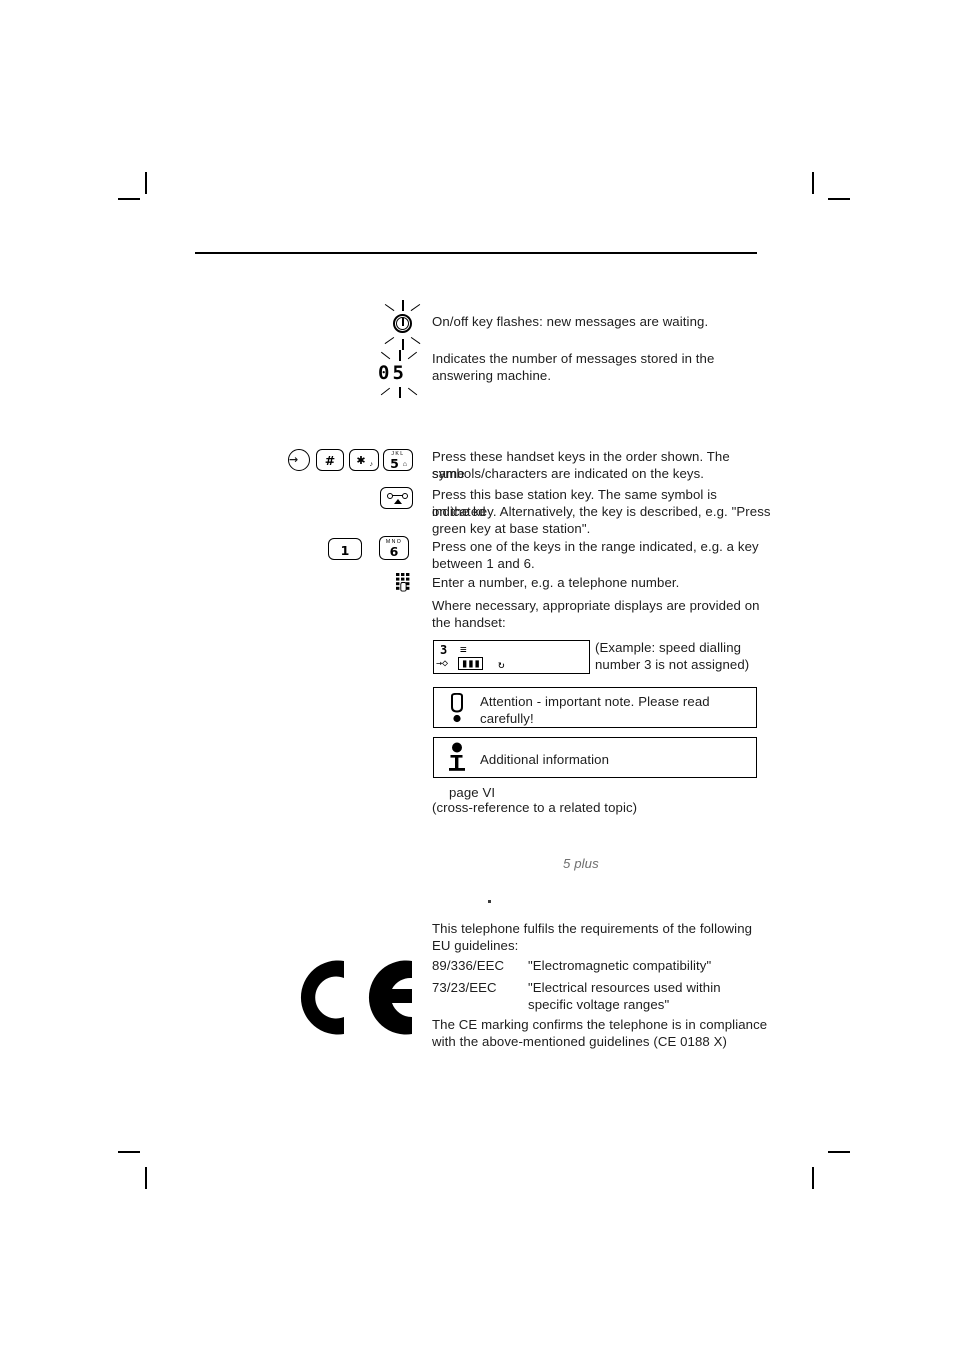 The height and width of the screenshot is (1351, 954). What do you see at coordinates (813, 183) in the screenshot?
I see `crop-mark-top-right-vertical` at bounding box center [813, 183].